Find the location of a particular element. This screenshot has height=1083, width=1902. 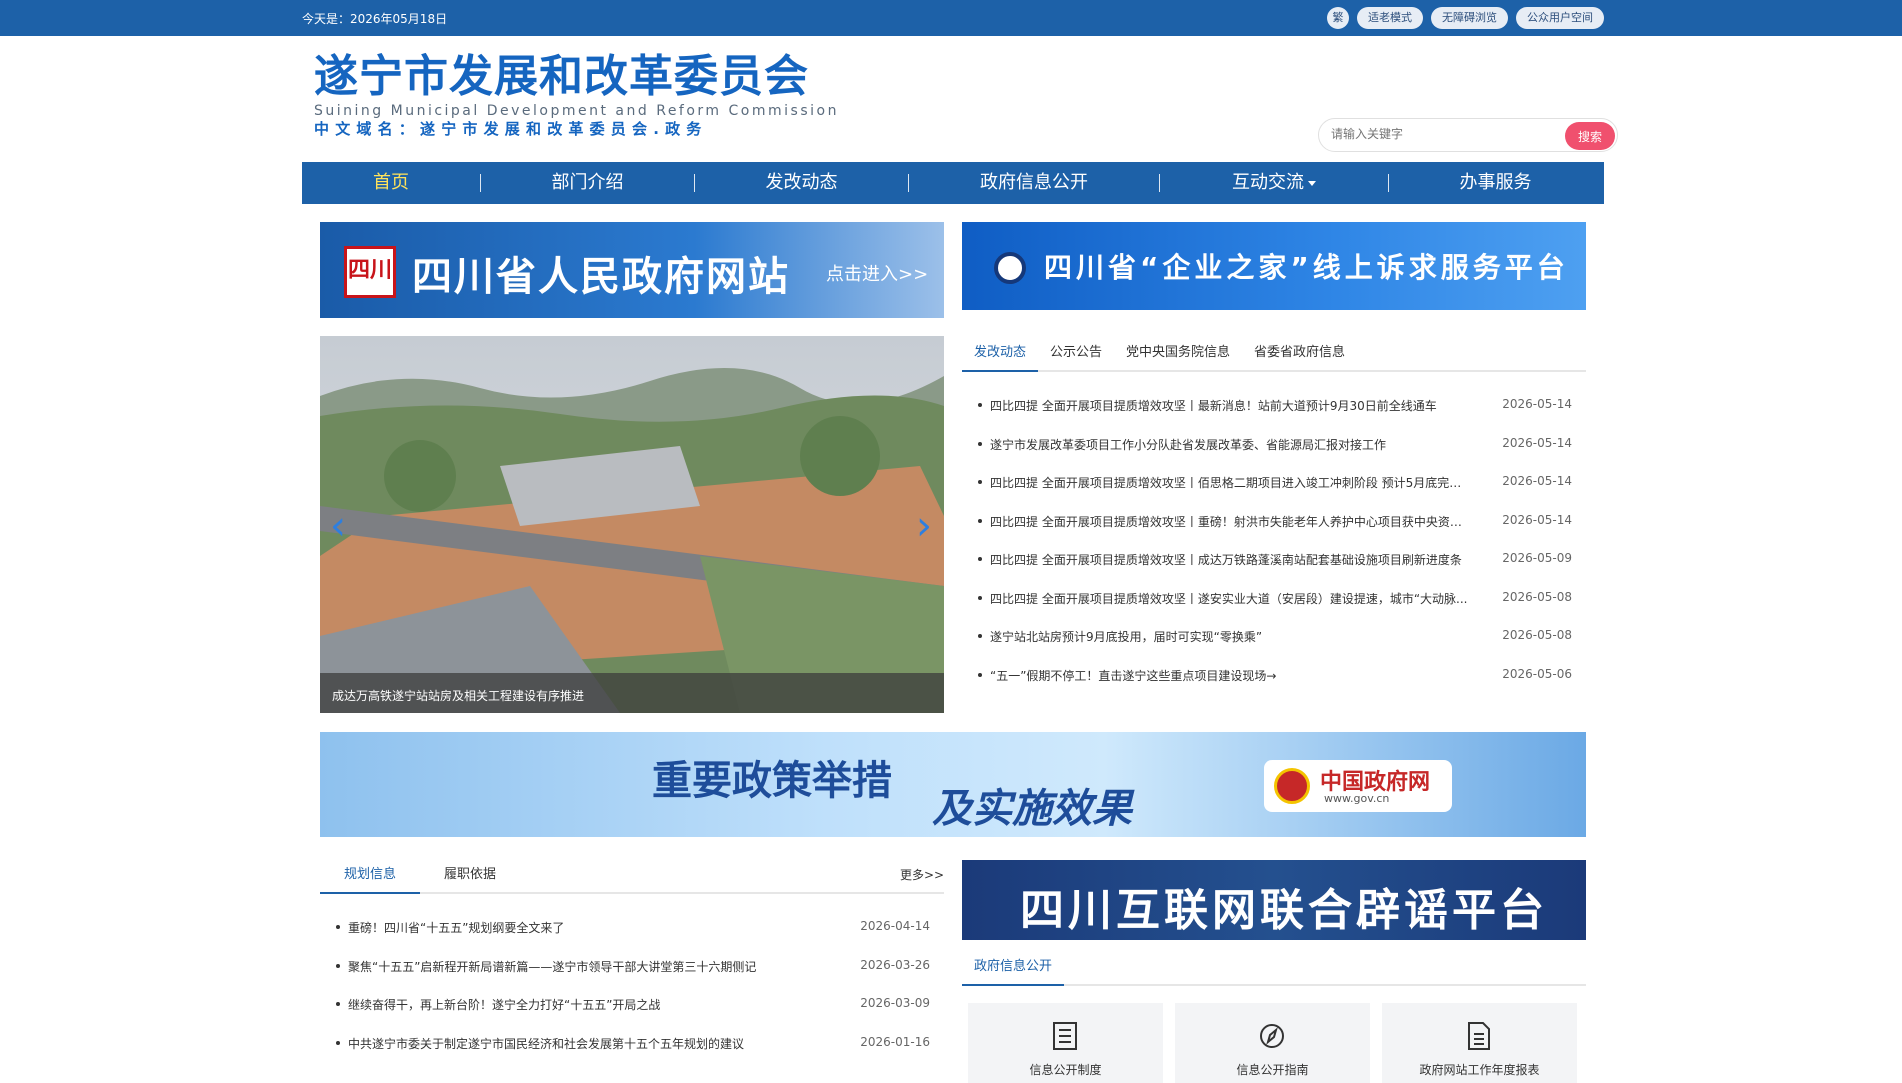

slider-photo is located at coordinates (632, 524).